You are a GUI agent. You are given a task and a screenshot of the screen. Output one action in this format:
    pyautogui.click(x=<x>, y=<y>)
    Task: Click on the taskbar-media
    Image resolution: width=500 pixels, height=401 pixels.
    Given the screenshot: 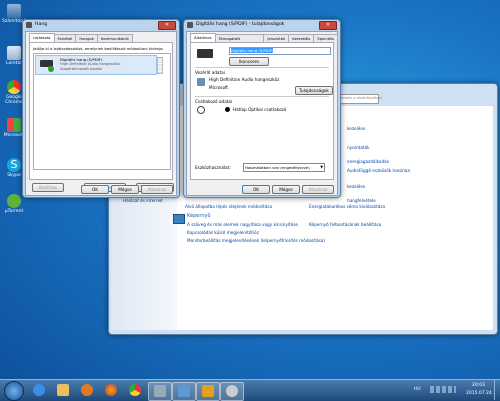 What is the action you would take?
    pyautogui.click(x=87, y=390)
    